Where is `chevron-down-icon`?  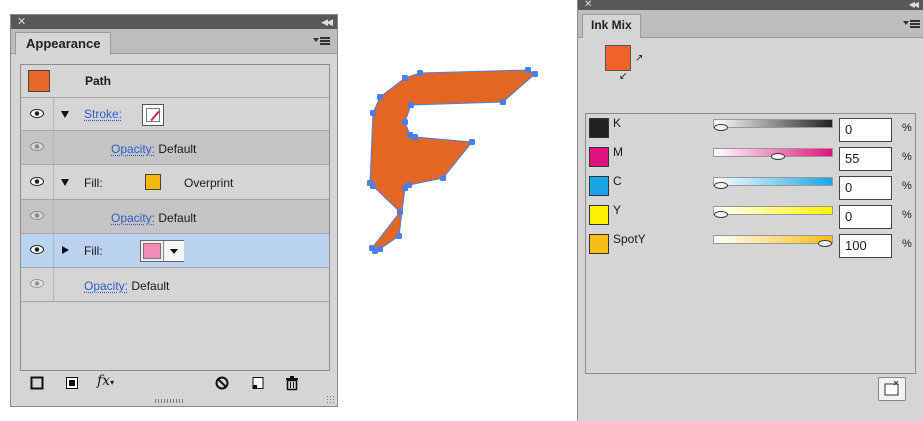 chevron-down-icon is located at coordinates (173, 251).